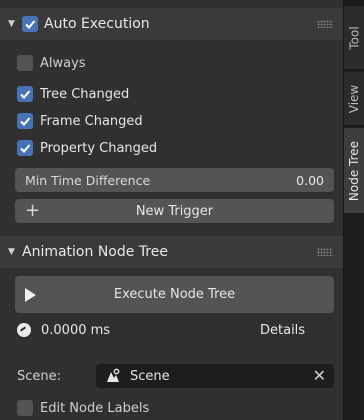 The image size is (364, 420). I want to click on trigger-frame-changed: Frame Changed, so click(80, 121).